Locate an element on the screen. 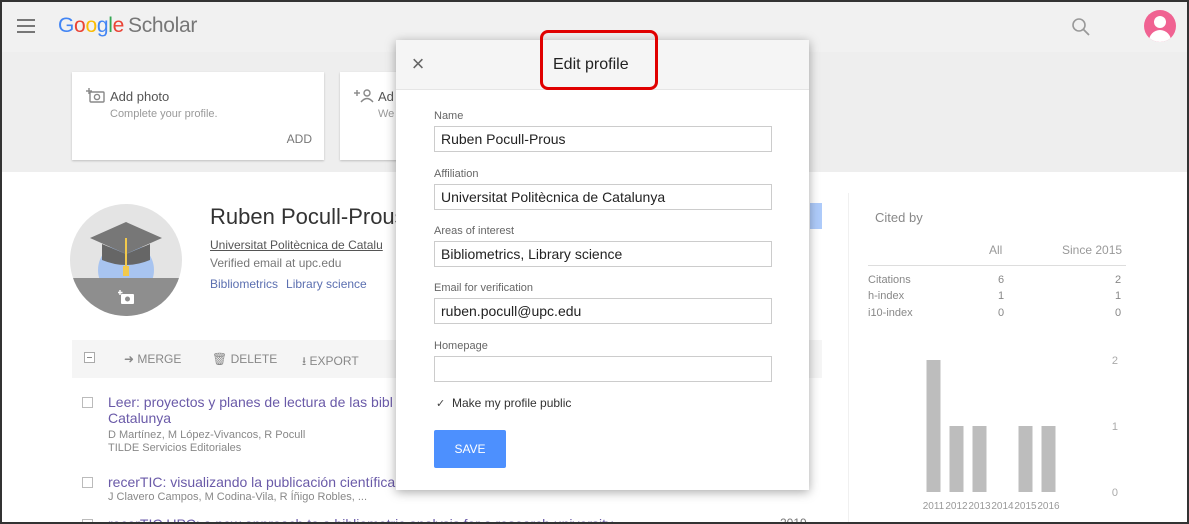 This screenshot has height=524, width=1189. public-profile-checkbox: ✓ Make my profile public is located at coordinates (503, 403).